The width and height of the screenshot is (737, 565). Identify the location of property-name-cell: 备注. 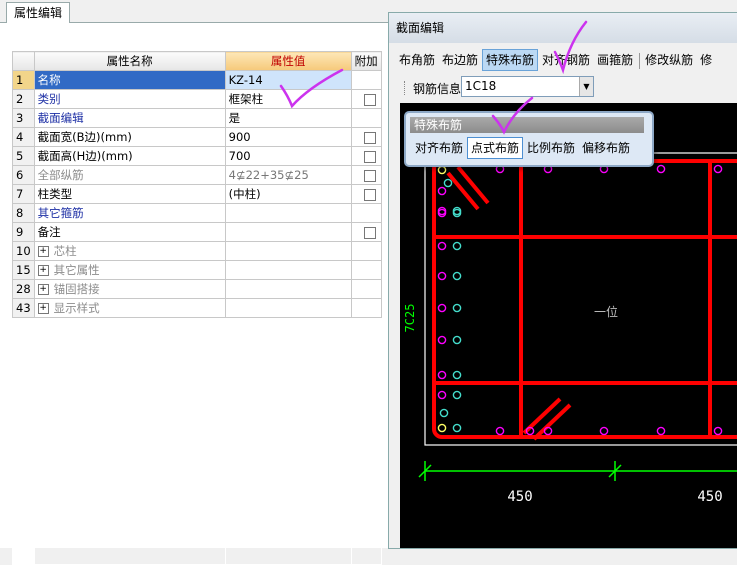
(129, 232).